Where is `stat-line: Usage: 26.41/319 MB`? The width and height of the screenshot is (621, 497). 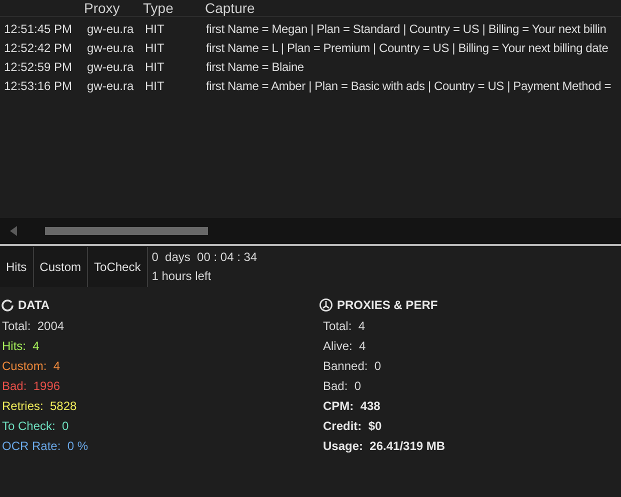
stat-line: Usage: 26.41/319 MB is located at coordinates (384, 446).